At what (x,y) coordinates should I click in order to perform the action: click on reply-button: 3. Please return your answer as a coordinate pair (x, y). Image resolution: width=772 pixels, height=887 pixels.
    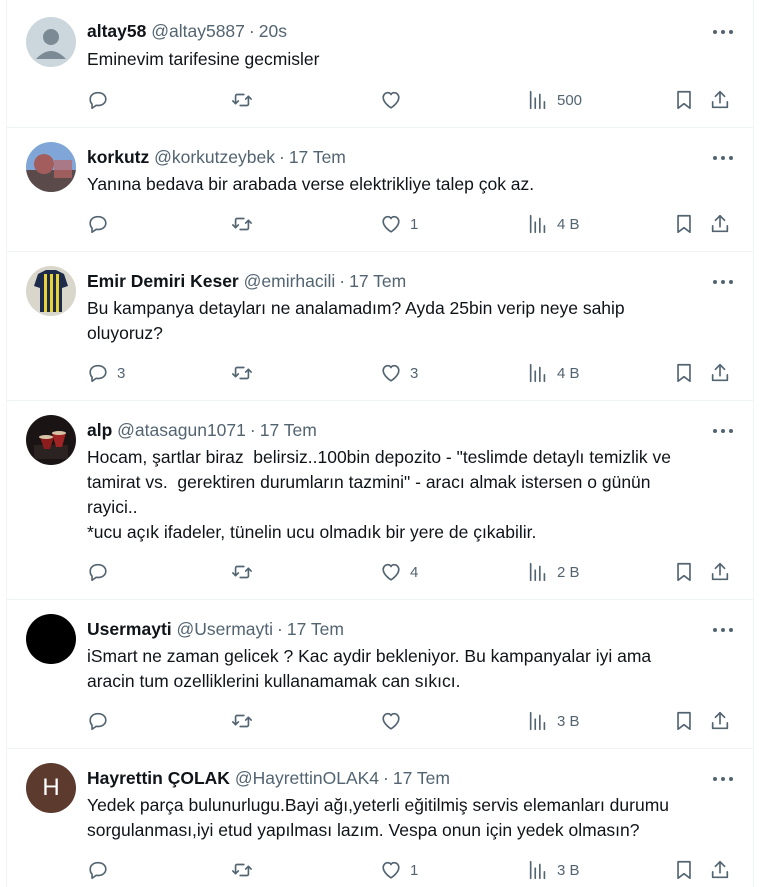
    Looking at the image, I should click on (106, 373).